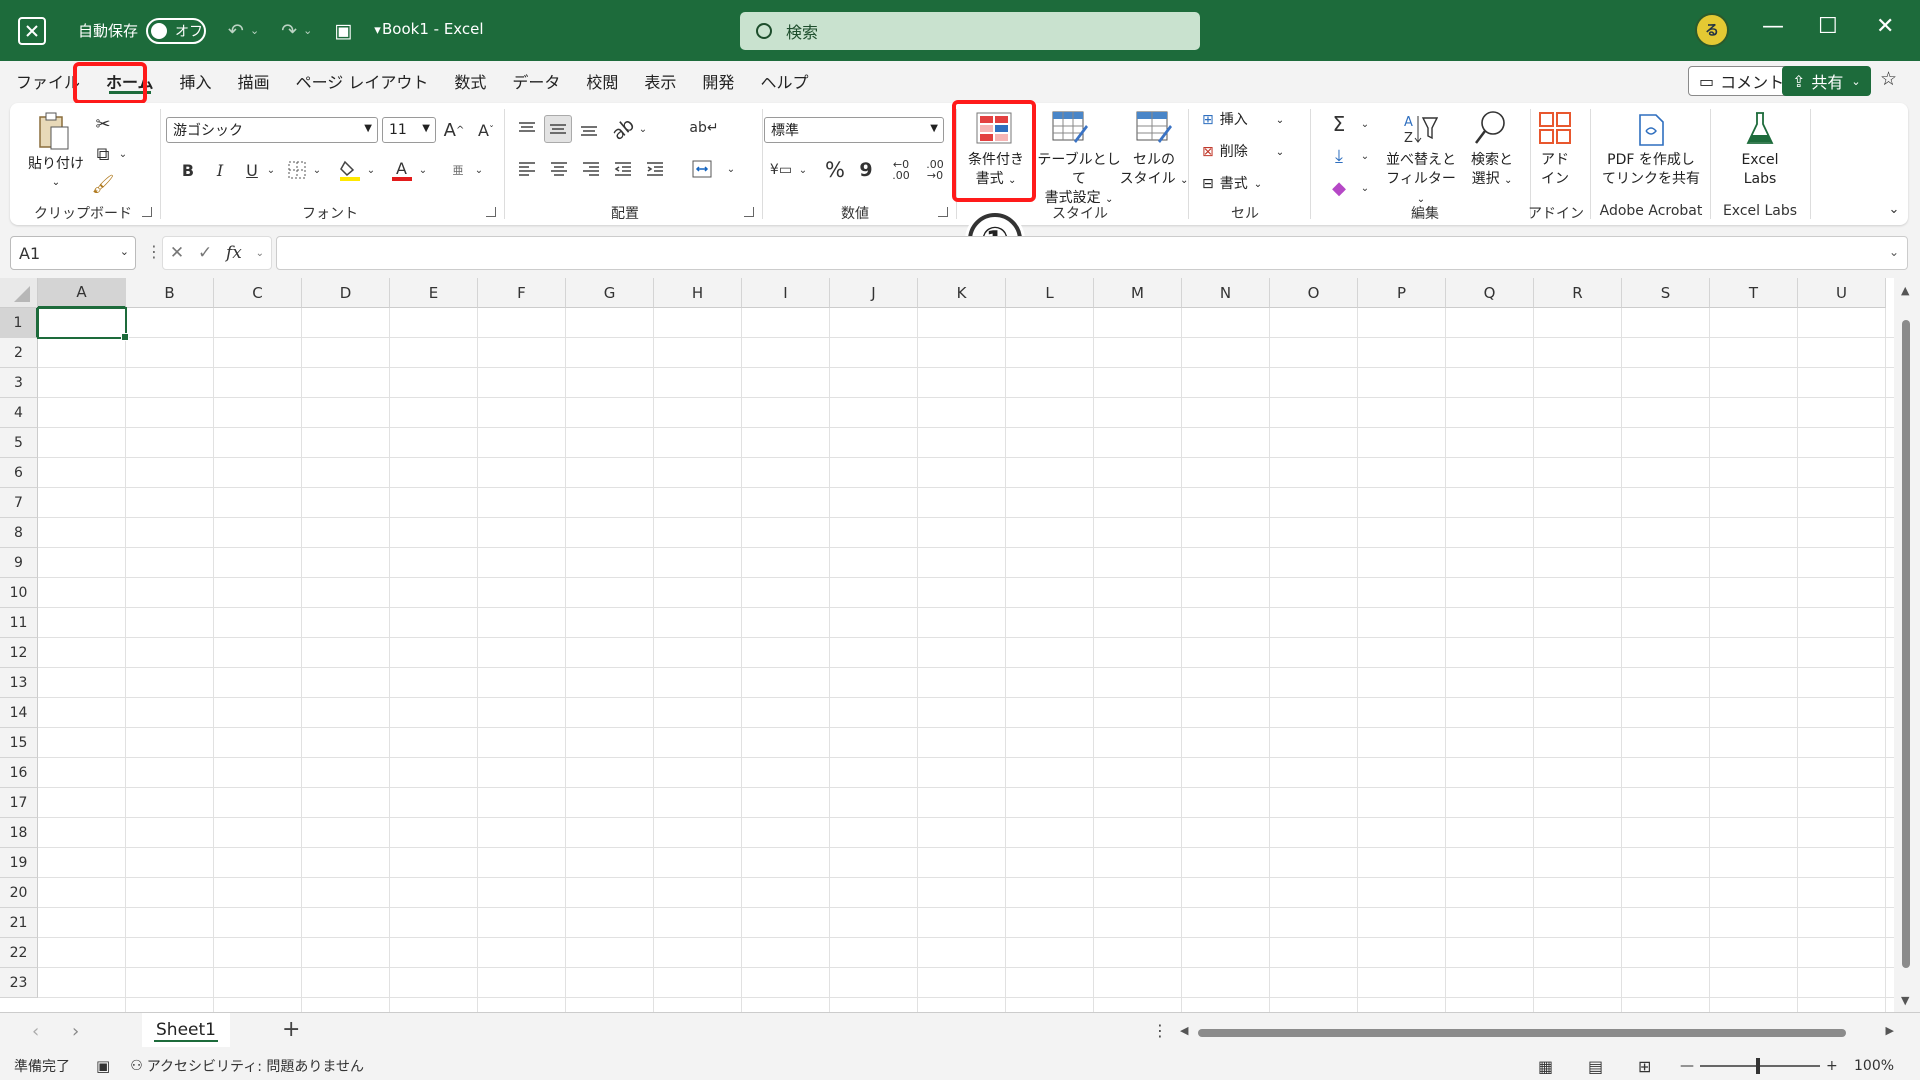  What do you see at coordinates (589, 129) in the screenshot?
I see `align-bottom-icon` at bounding box center [589, 129].